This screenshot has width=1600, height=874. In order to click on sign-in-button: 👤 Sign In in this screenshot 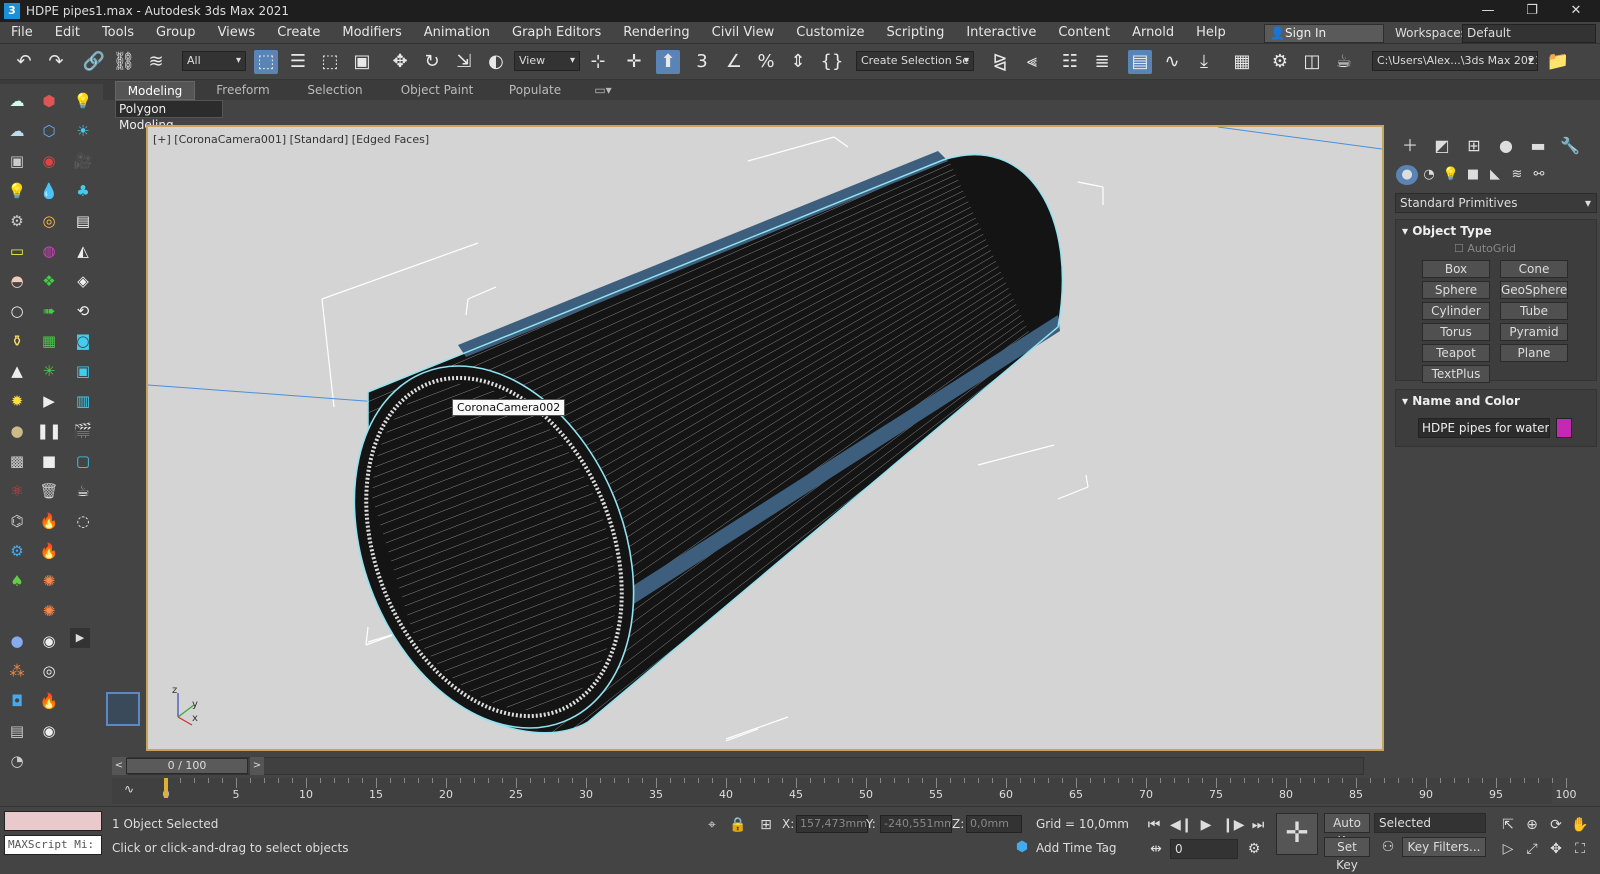, I will do `click(1324, 33)`.